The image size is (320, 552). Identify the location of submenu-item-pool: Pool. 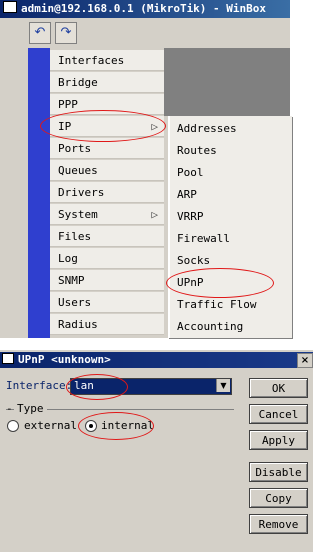
(232, 173).